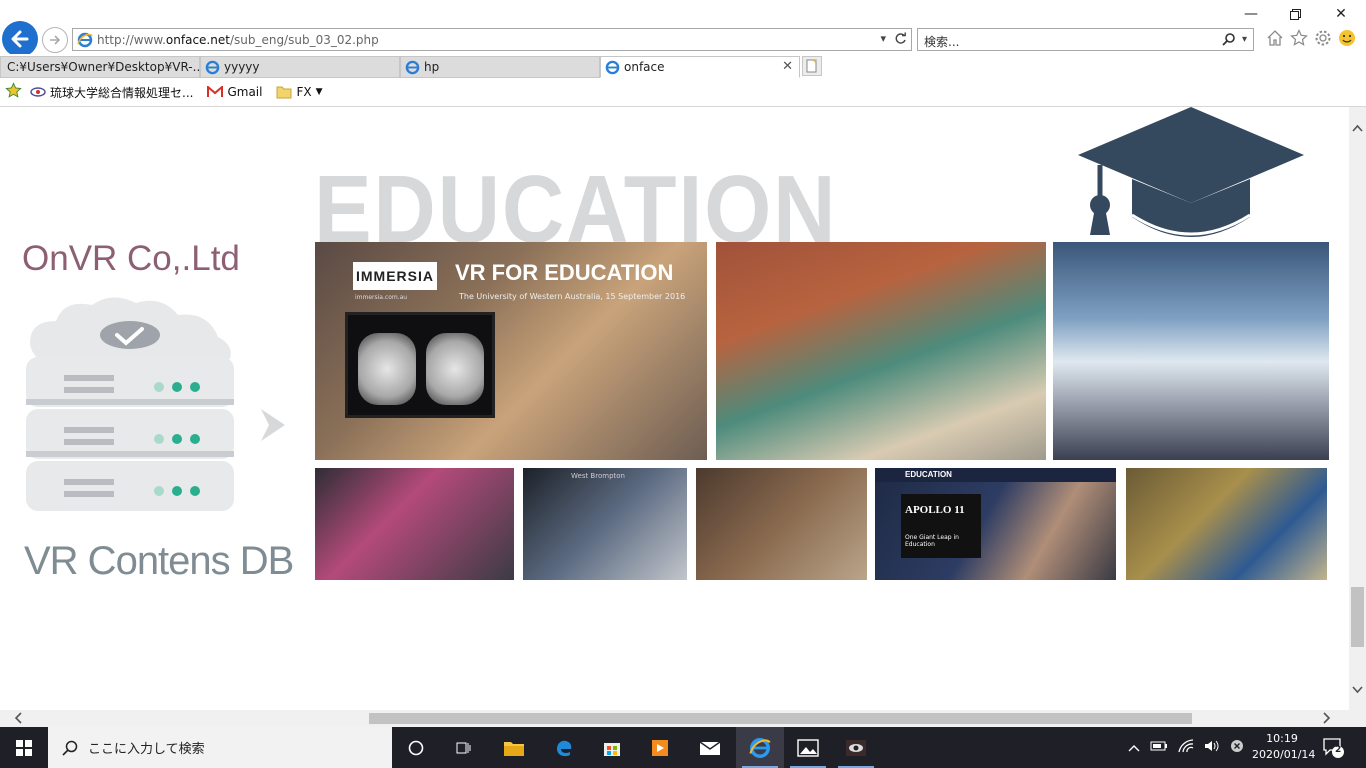 This screenshot has width=1366, height=768. What do you see at coordinates (1341, 14) in the screenshot?
I see `close-window-button: ✕` at bounding box center [1341, 14].